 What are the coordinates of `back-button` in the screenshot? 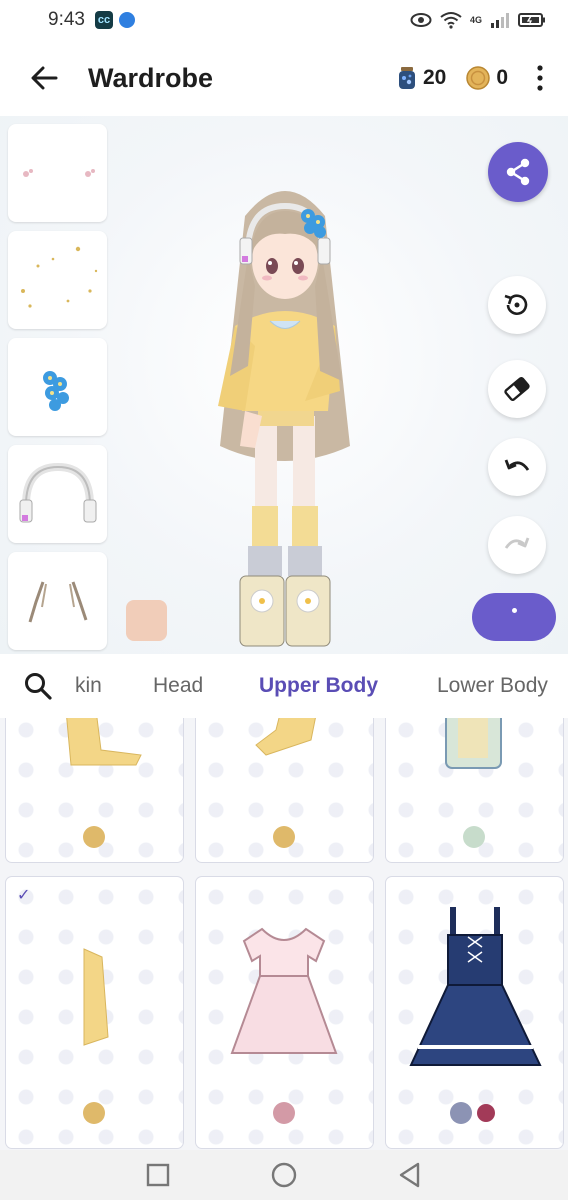 It's located at (44, 78).